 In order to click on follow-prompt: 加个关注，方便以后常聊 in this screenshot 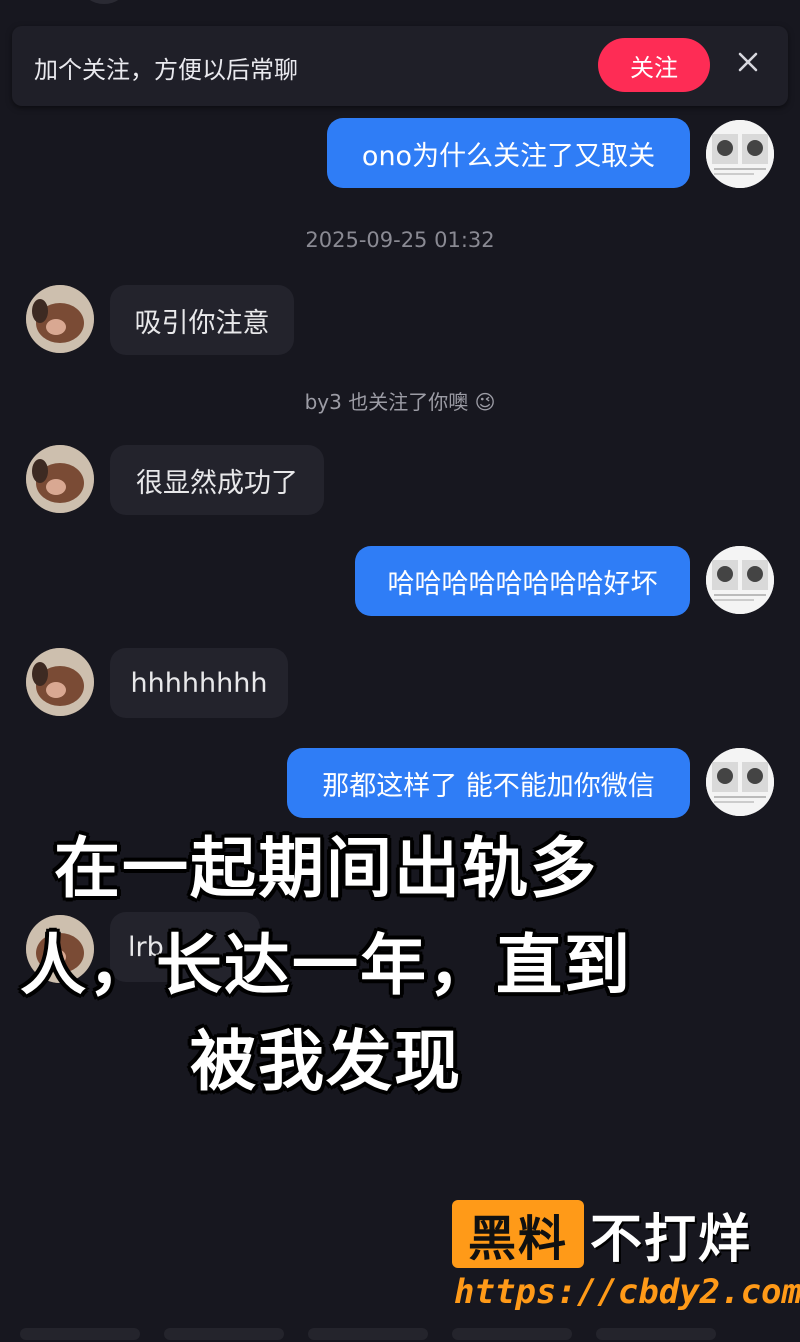, I will do `click(166, 70)`.